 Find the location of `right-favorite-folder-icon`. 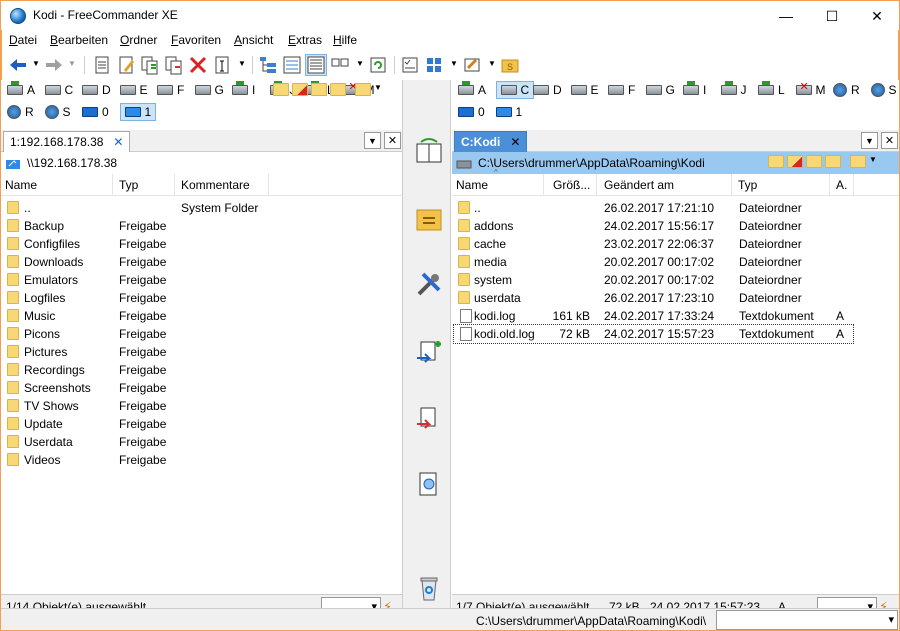

right-favorite-folder-icon is located at coordinates (795, 161).